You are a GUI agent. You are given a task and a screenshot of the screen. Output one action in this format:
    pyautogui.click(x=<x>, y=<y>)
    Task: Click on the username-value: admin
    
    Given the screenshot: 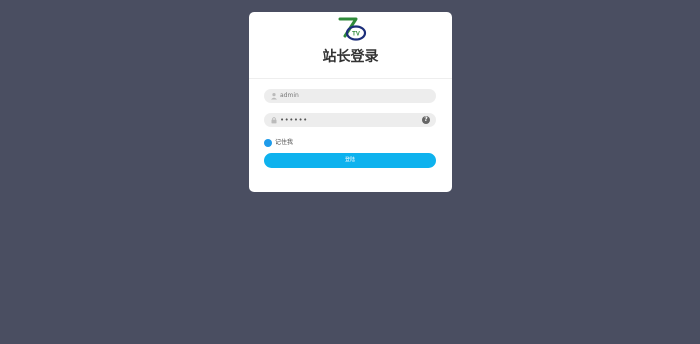 What is the action you would take?
    pyautogui.click(x=289, y=95)
    